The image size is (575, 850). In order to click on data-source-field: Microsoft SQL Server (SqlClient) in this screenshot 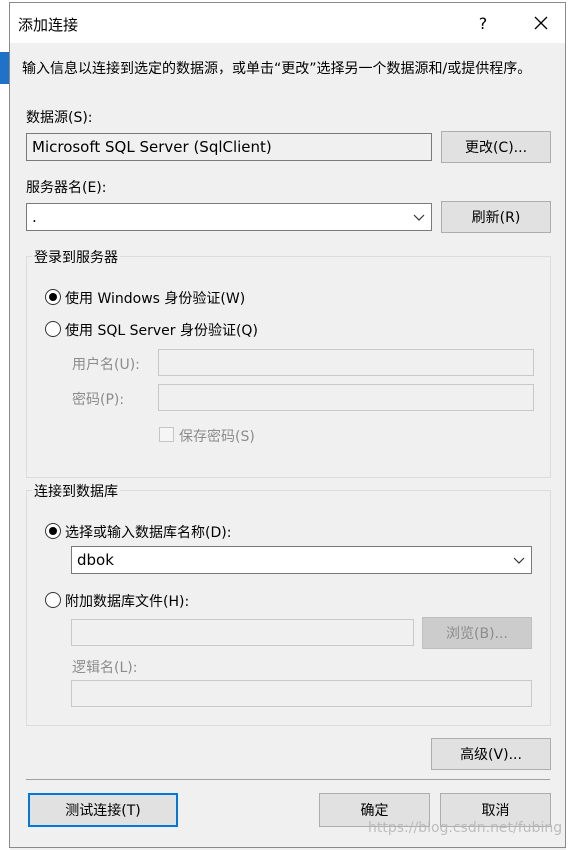, I will do `click(229, 147)`.